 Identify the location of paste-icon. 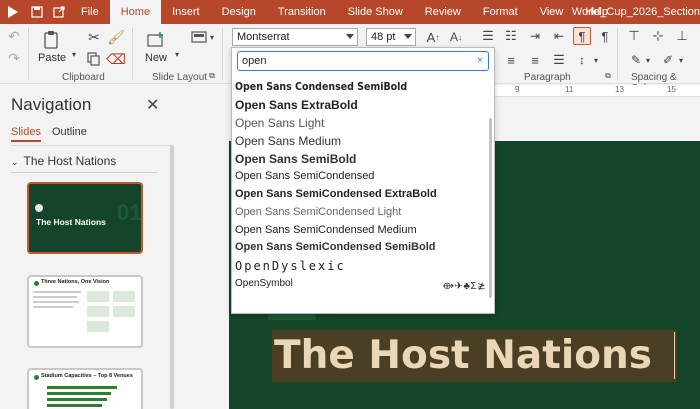
(52, 40).